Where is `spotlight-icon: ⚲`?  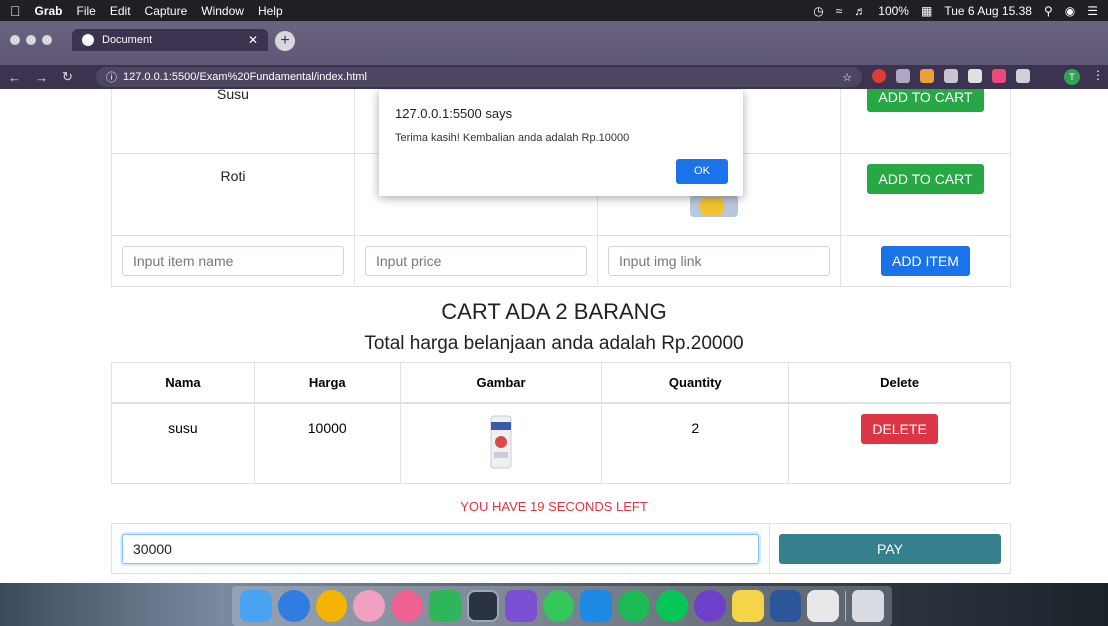 spotlight-icon: ⚲ is located at coordinates (1048, 11).